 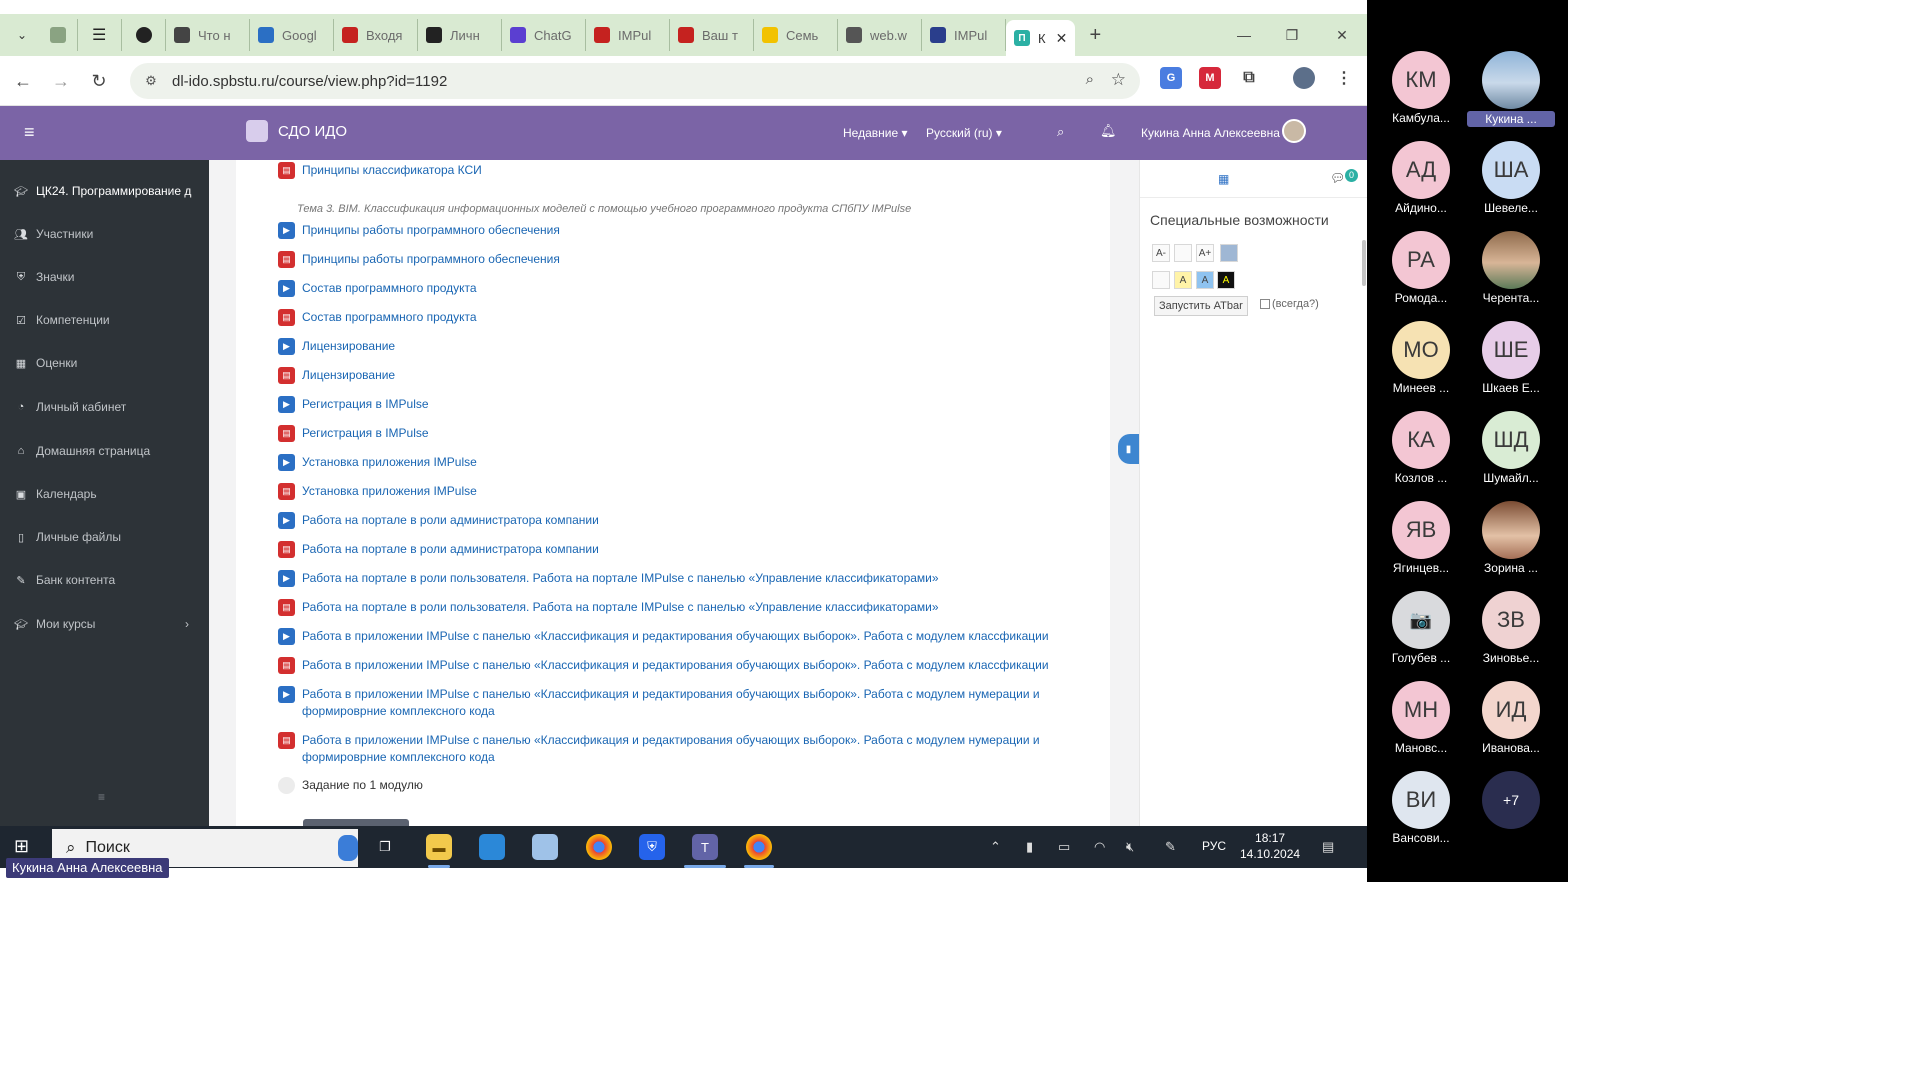 I want to click on site-info-icon: ⚙, so click(x=151, y=81).